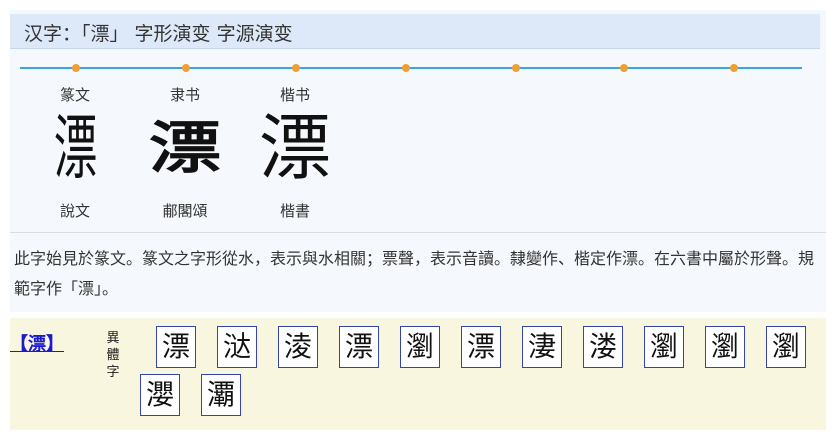 The height and width of the screenshot is (440, 836). I want to click on timeline-line, so click(411, 68).